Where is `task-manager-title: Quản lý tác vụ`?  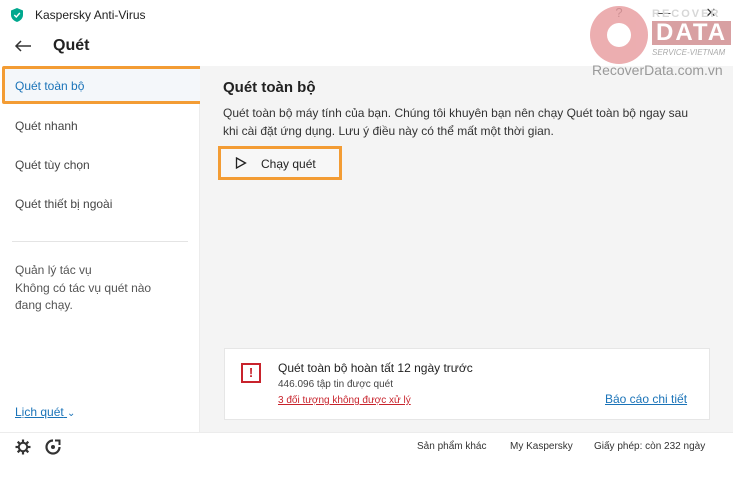
task-manager-title: Quản lý tác vụ is located at coordinates (53, 270).